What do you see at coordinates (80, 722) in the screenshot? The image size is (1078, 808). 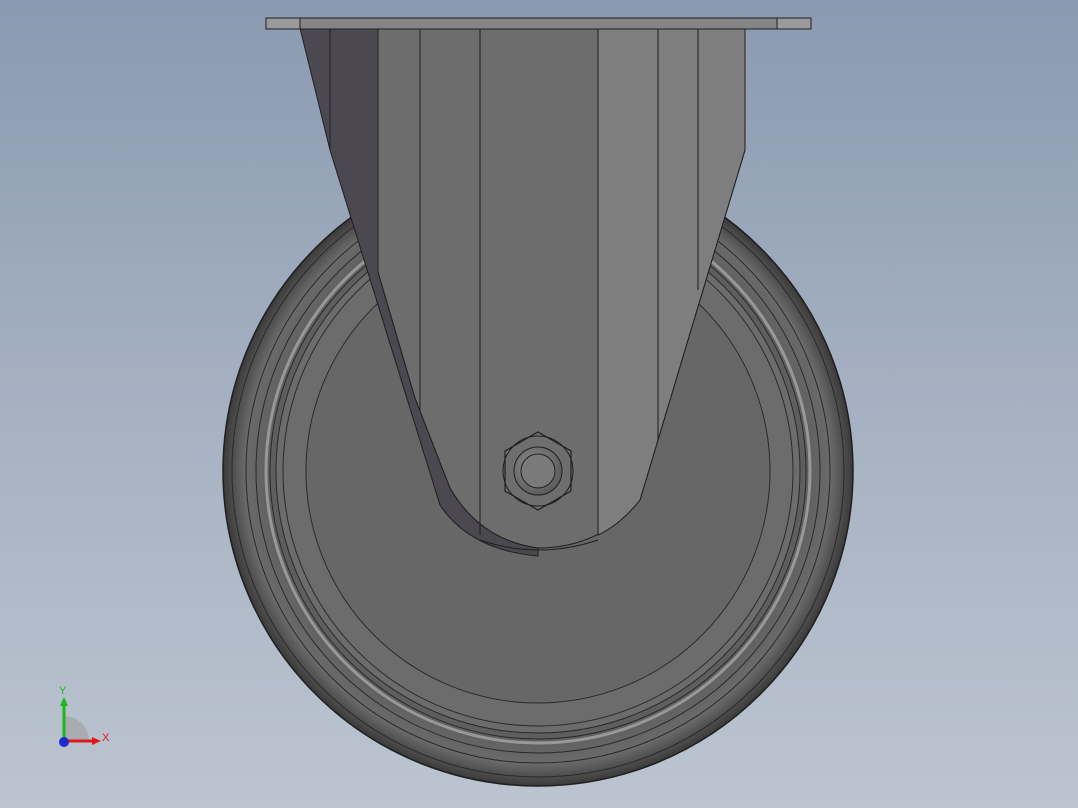 I see `triad-graphic` at bounding box center [80, 722].